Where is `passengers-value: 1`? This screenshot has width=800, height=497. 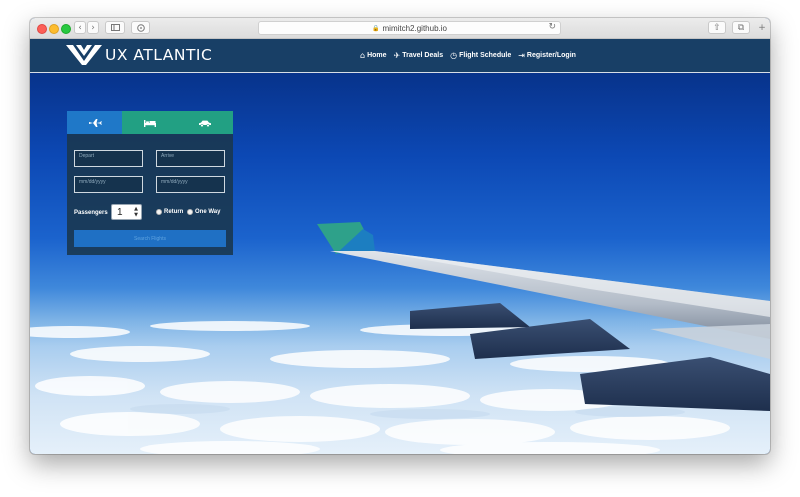 passengers-value: 1 is located at coordinates (120, 212).